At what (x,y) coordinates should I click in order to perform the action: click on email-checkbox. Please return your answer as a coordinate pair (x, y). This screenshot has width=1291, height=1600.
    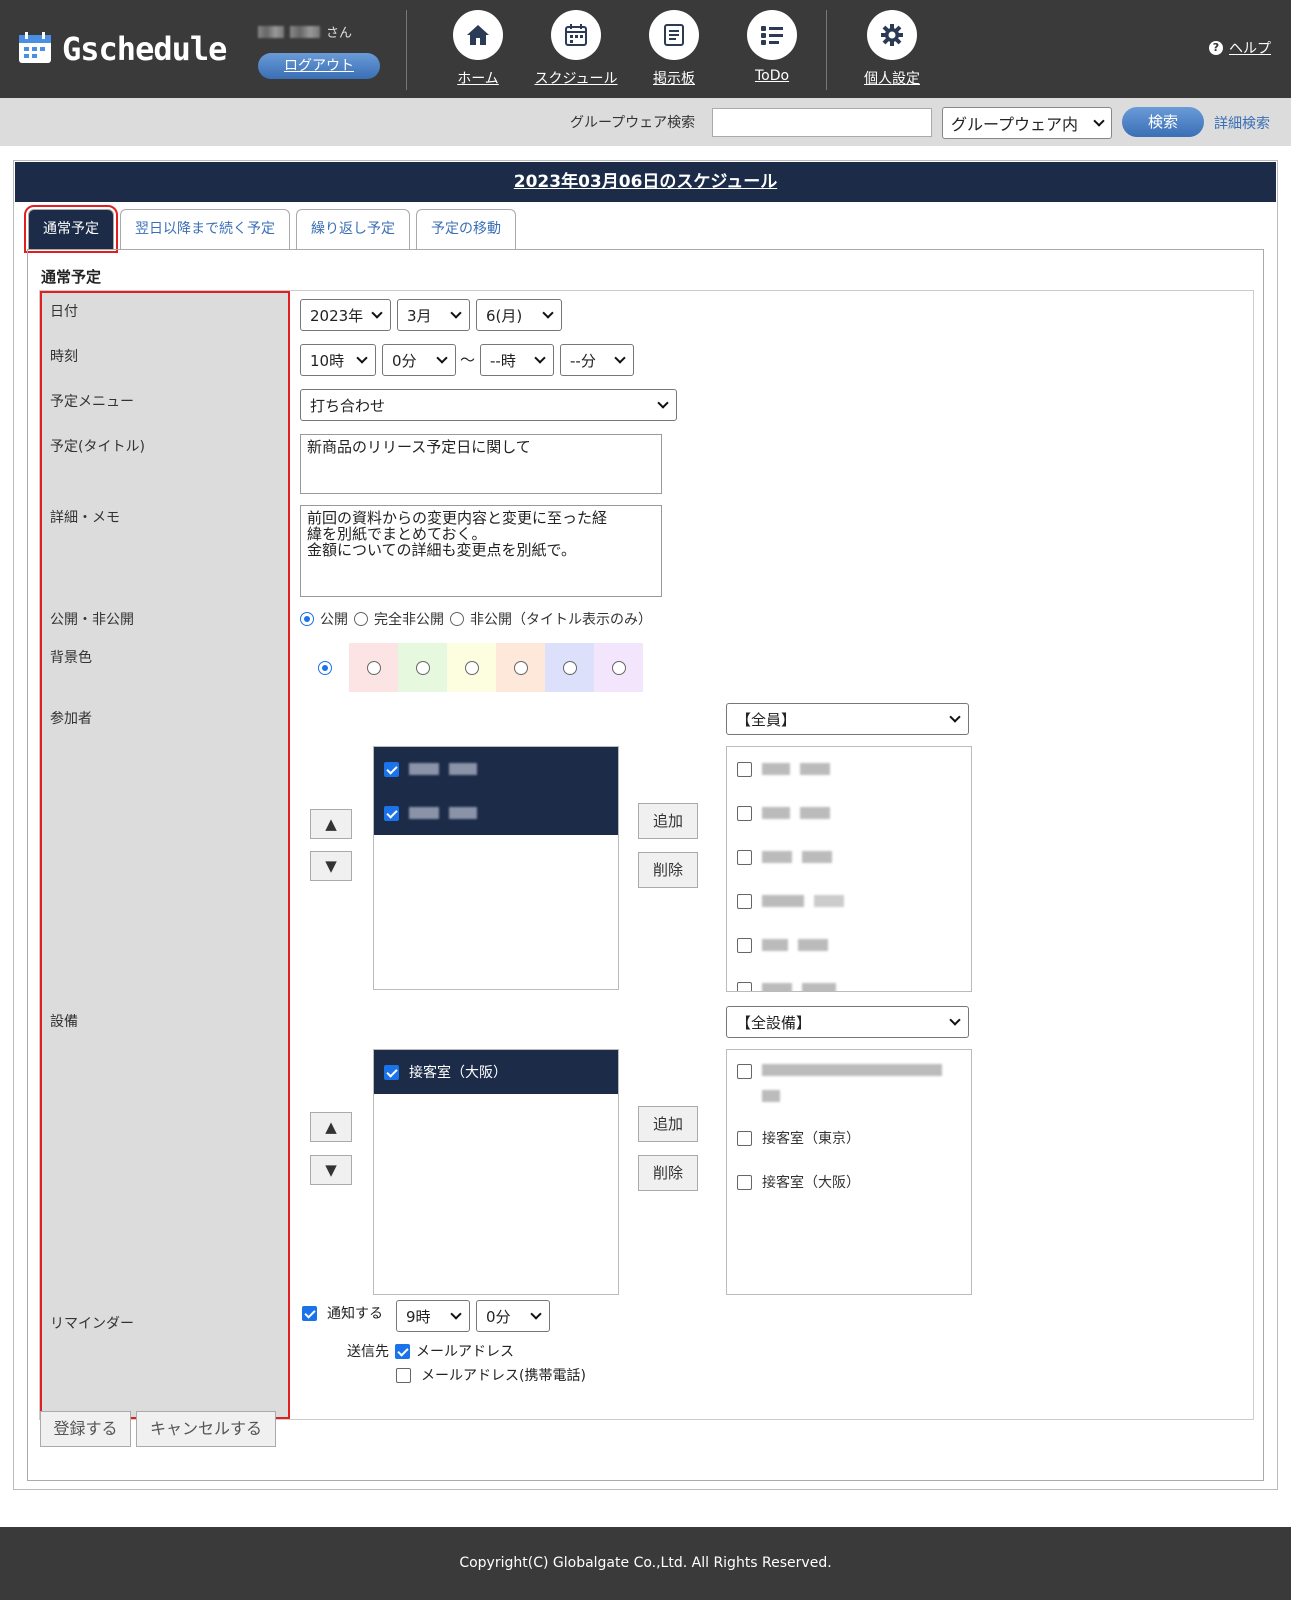
    Looking at the image, I should click on (402, 1351).